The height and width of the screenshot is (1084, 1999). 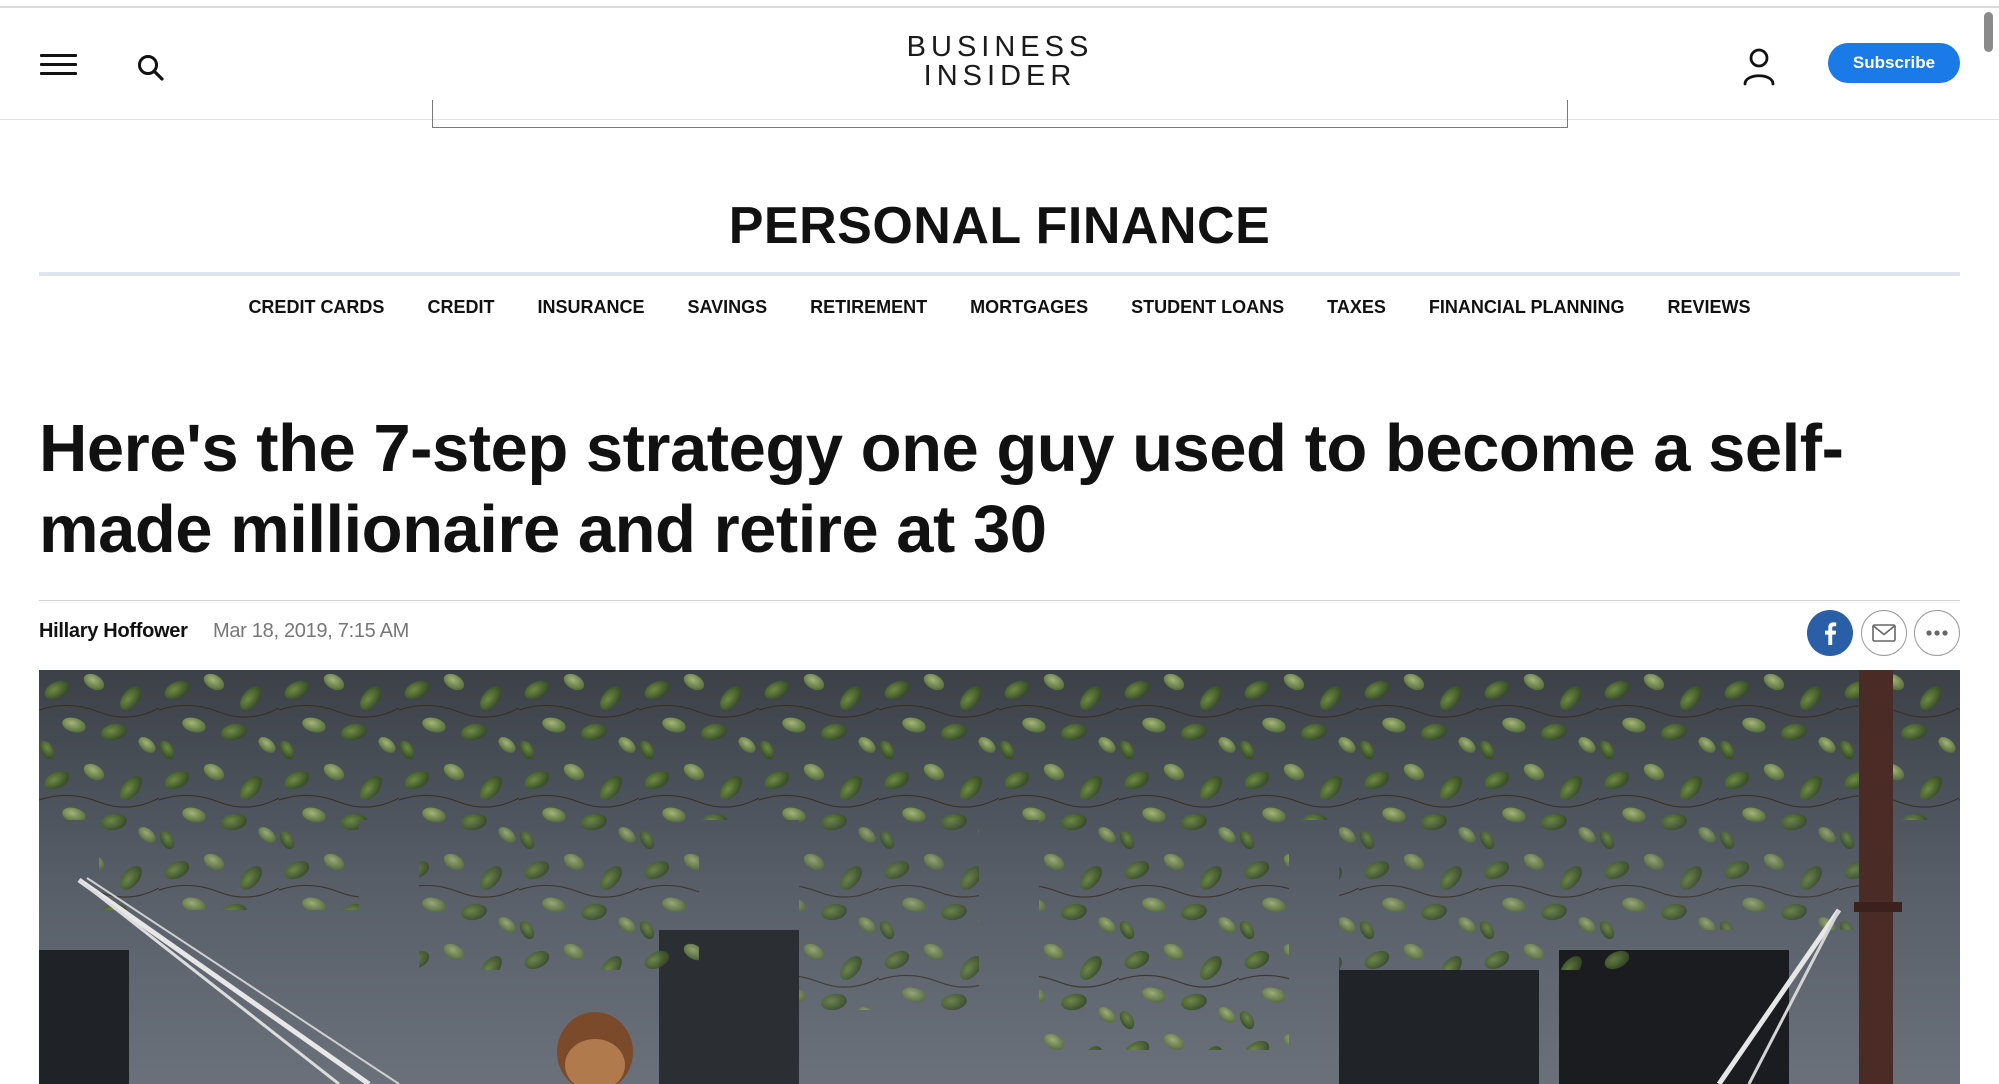 I want to click on logo-line-insider: INSIDER, so click(x=1000, y=76).